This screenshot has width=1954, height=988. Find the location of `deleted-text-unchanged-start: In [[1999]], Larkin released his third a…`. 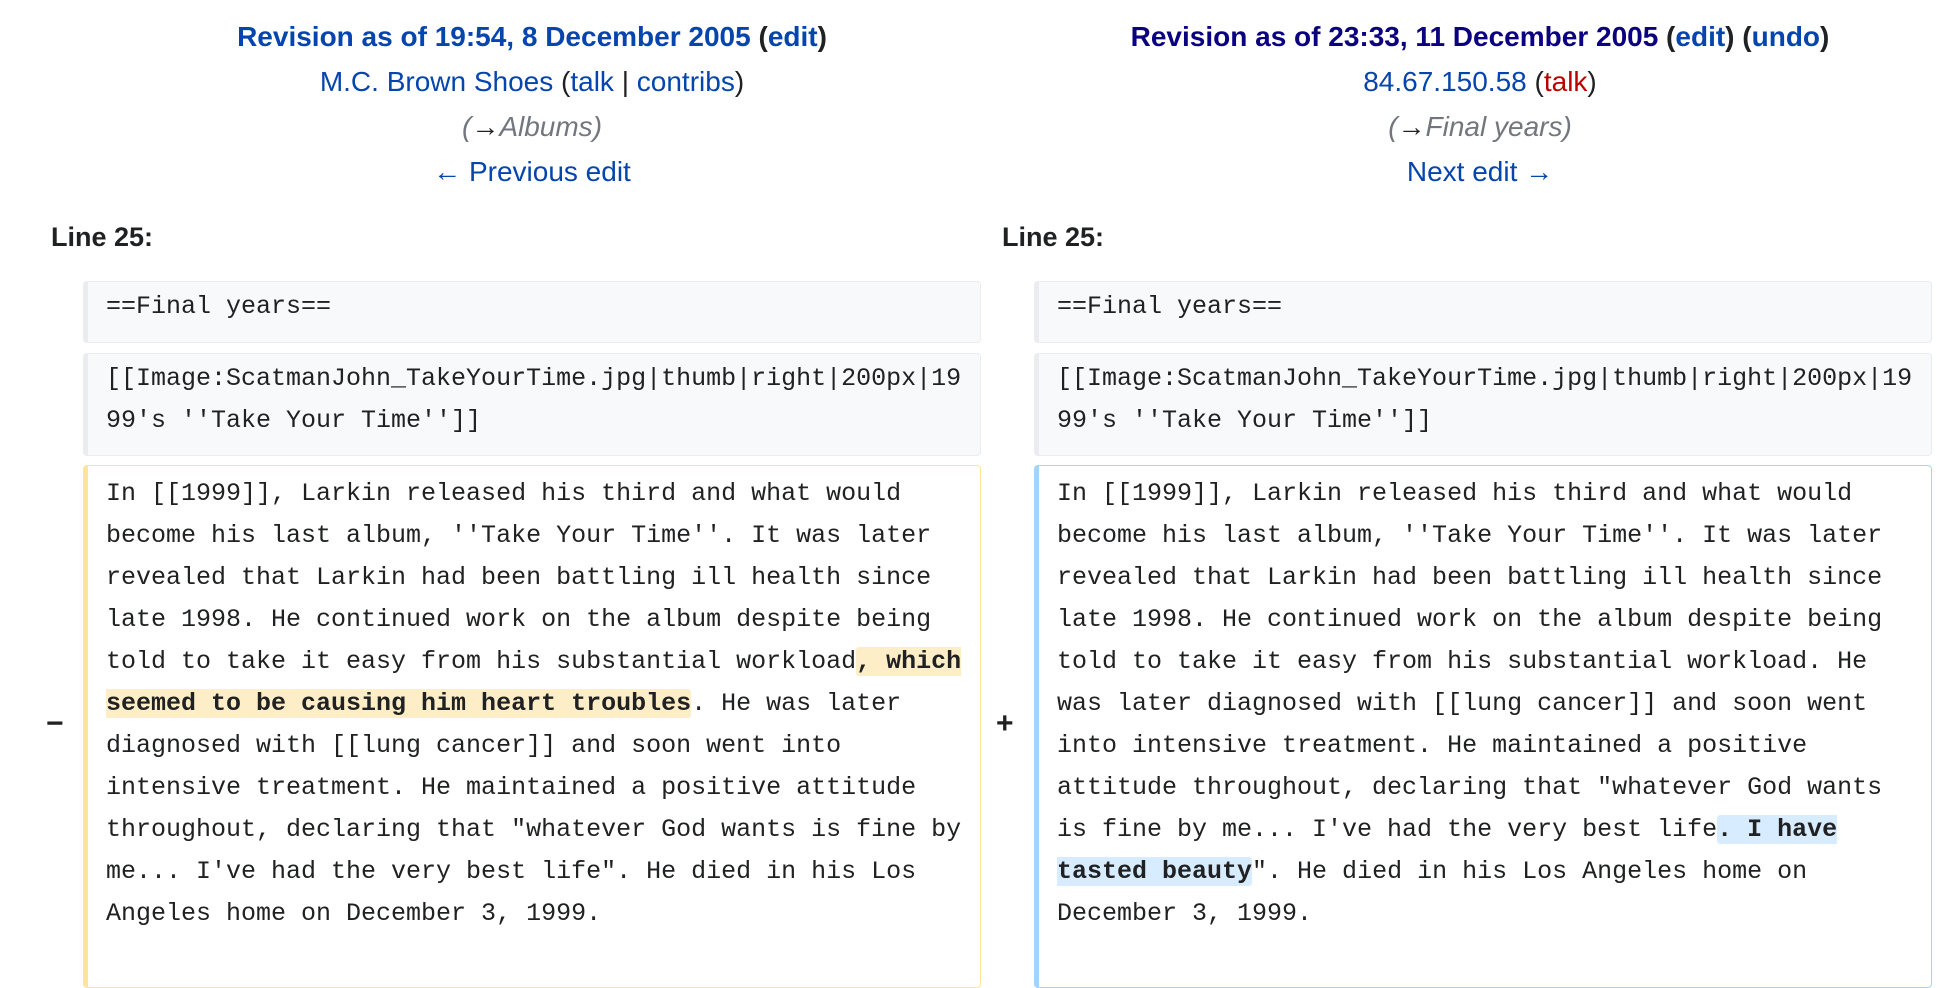

deleted-text-unchanged-start: In [[1999]], Larkin released his third a… is located at coordinates (519, 577).